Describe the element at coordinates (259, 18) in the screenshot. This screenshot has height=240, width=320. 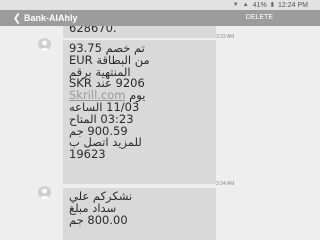
I see `delete-button: DELETE` at that location.